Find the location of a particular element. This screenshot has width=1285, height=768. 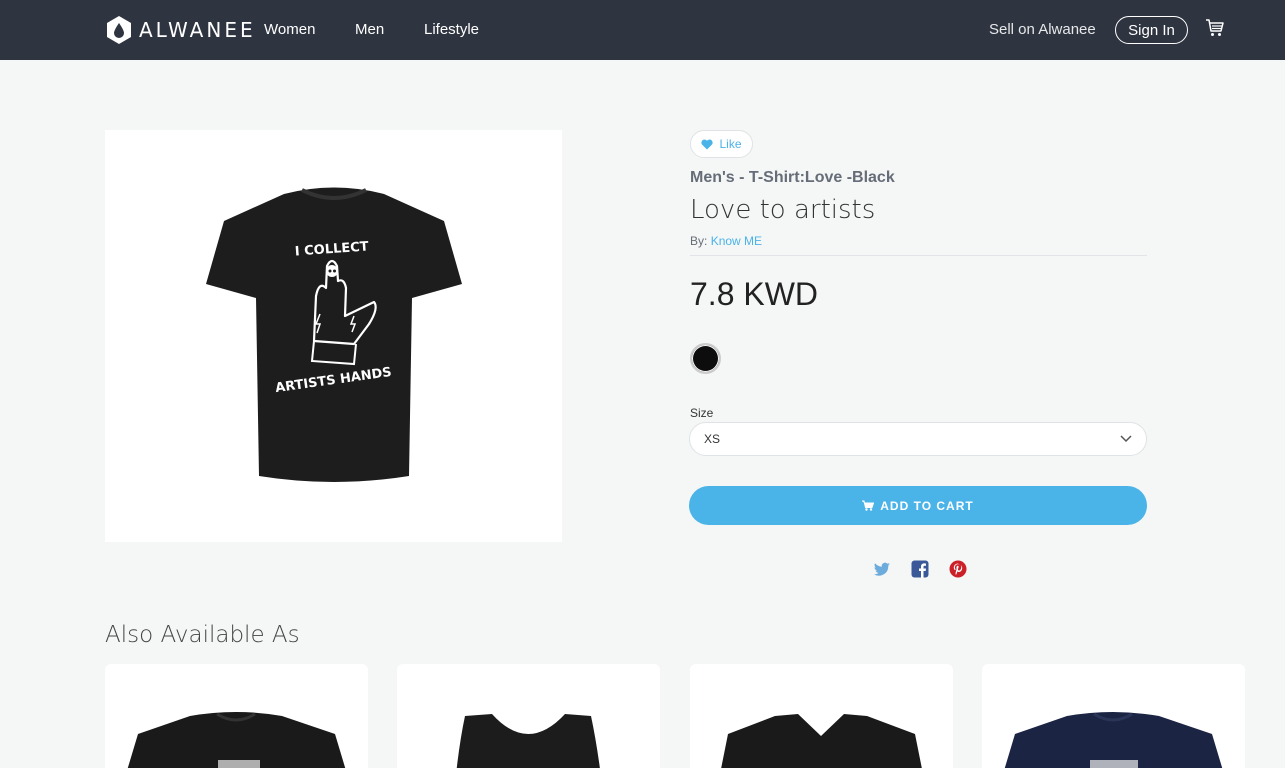

like-button: Like is located at coordinates (721, 144).